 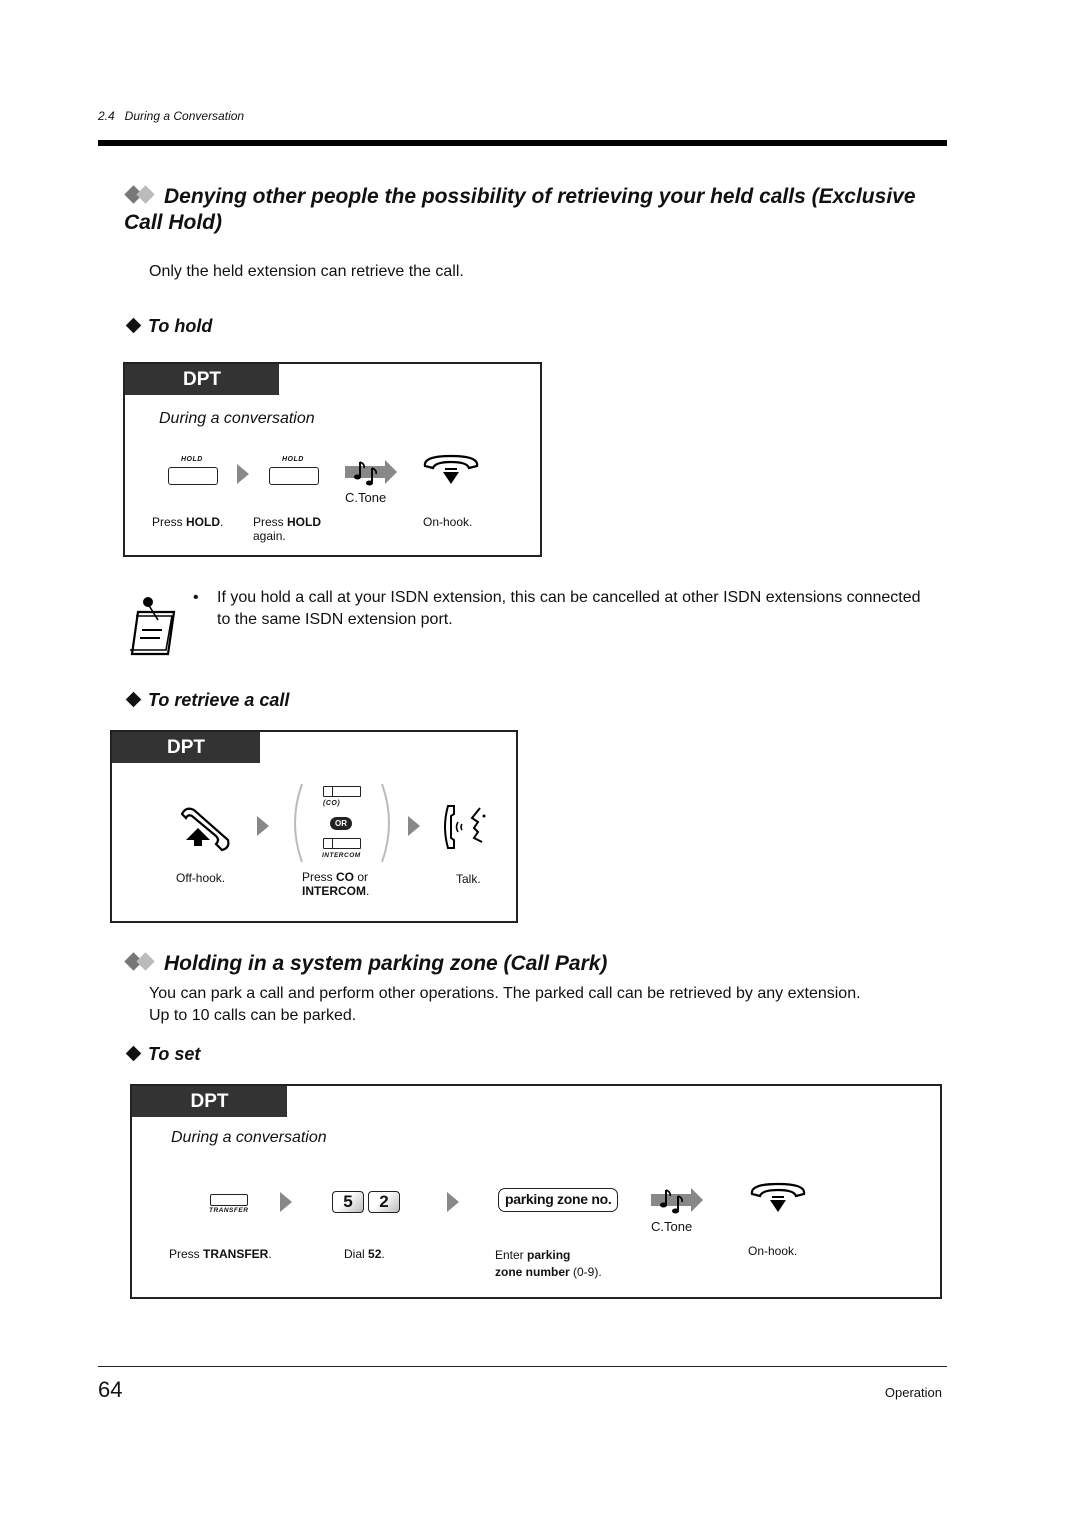 I want to click on step-caption: Press TRANSFER., so click(x=220, y=1254).